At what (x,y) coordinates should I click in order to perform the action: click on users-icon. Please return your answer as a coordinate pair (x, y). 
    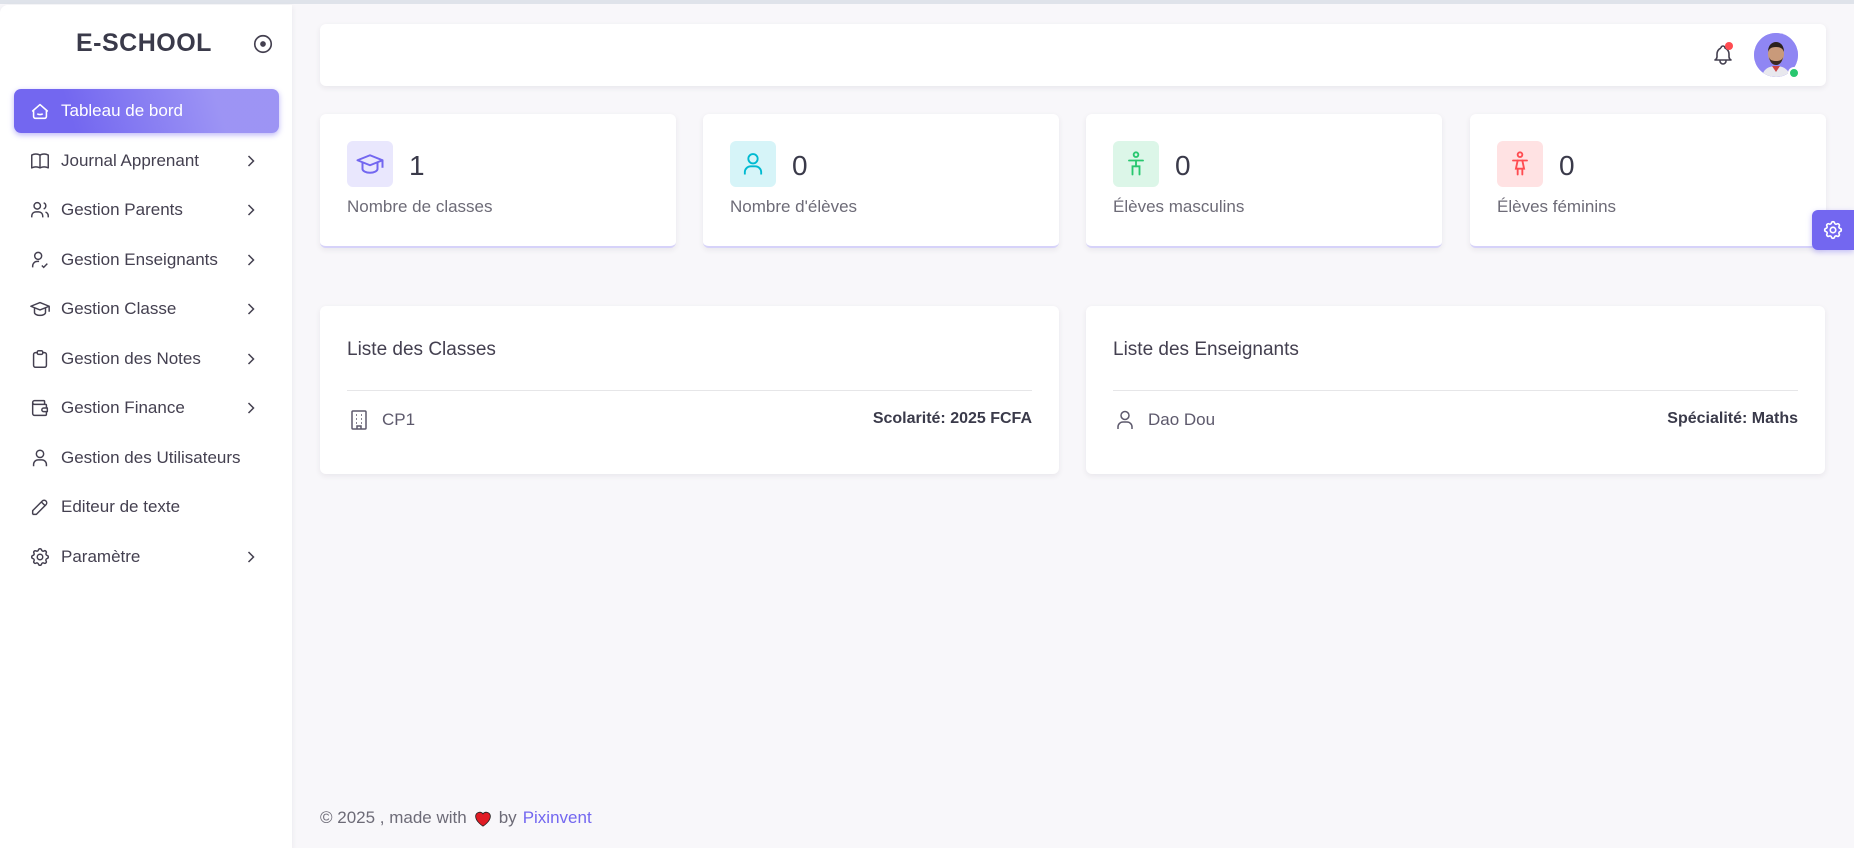
    Looking at the image, I should click on (40, 209).